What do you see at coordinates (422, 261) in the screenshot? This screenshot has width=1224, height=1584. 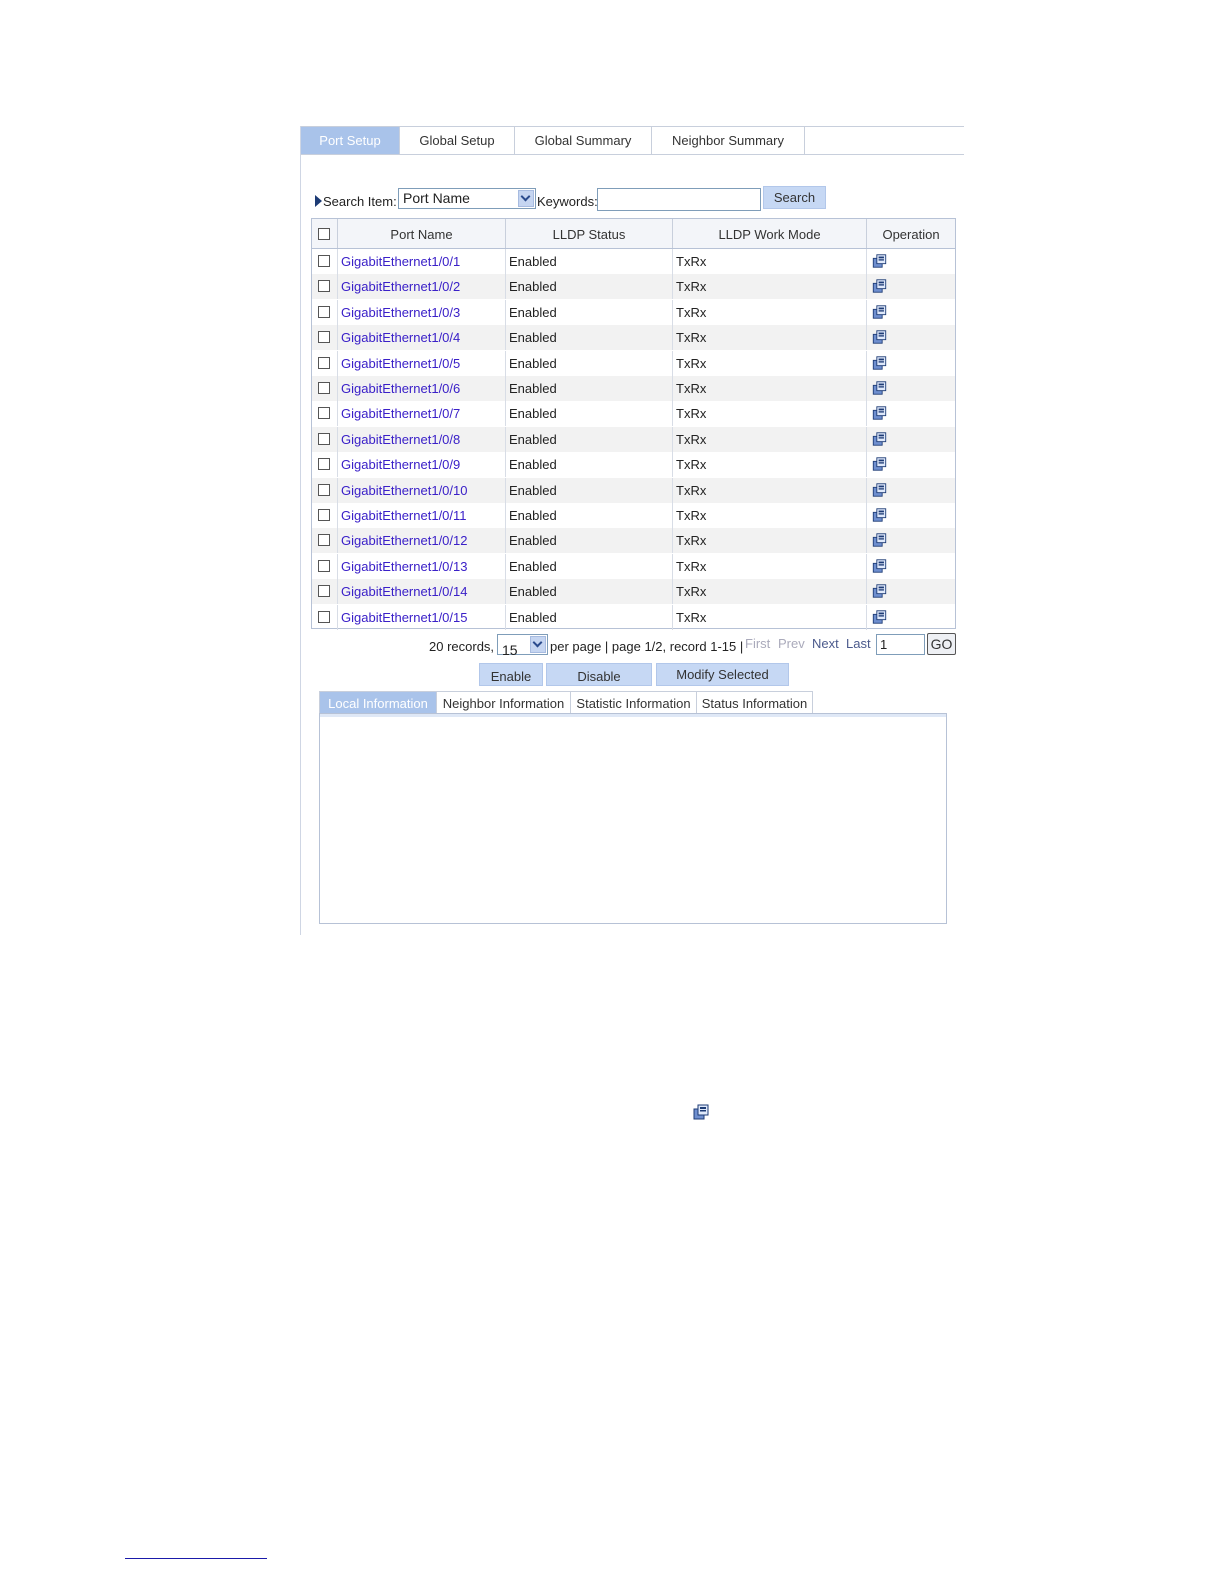 I see `port-name-link: GigabitEthernet1/0/1` at bounding box center [422, 261].